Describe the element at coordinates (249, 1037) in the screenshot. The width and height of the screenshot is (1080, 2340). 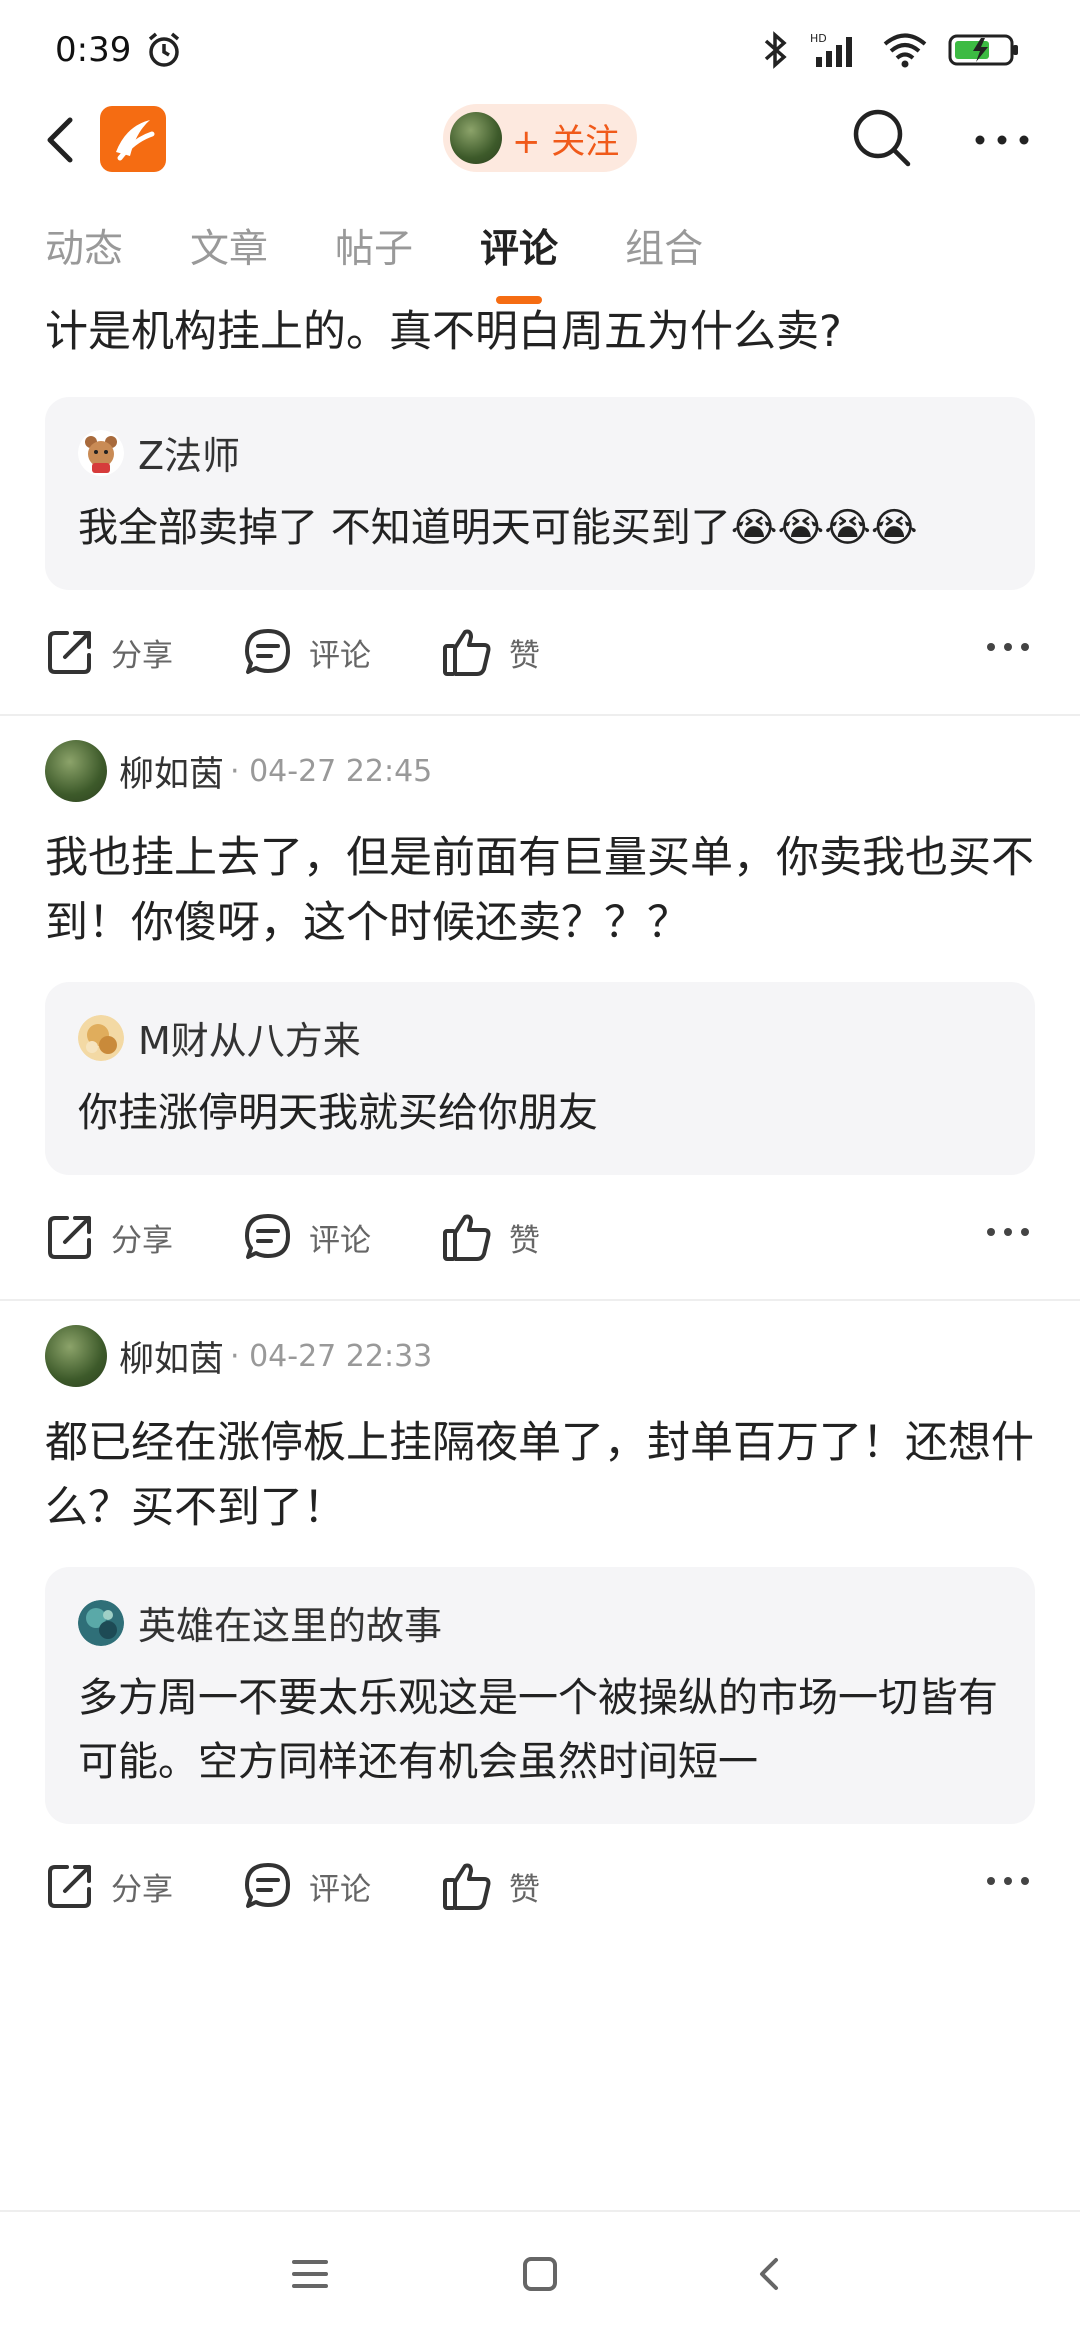
I see `quote-author: M财从八方来` at that location.